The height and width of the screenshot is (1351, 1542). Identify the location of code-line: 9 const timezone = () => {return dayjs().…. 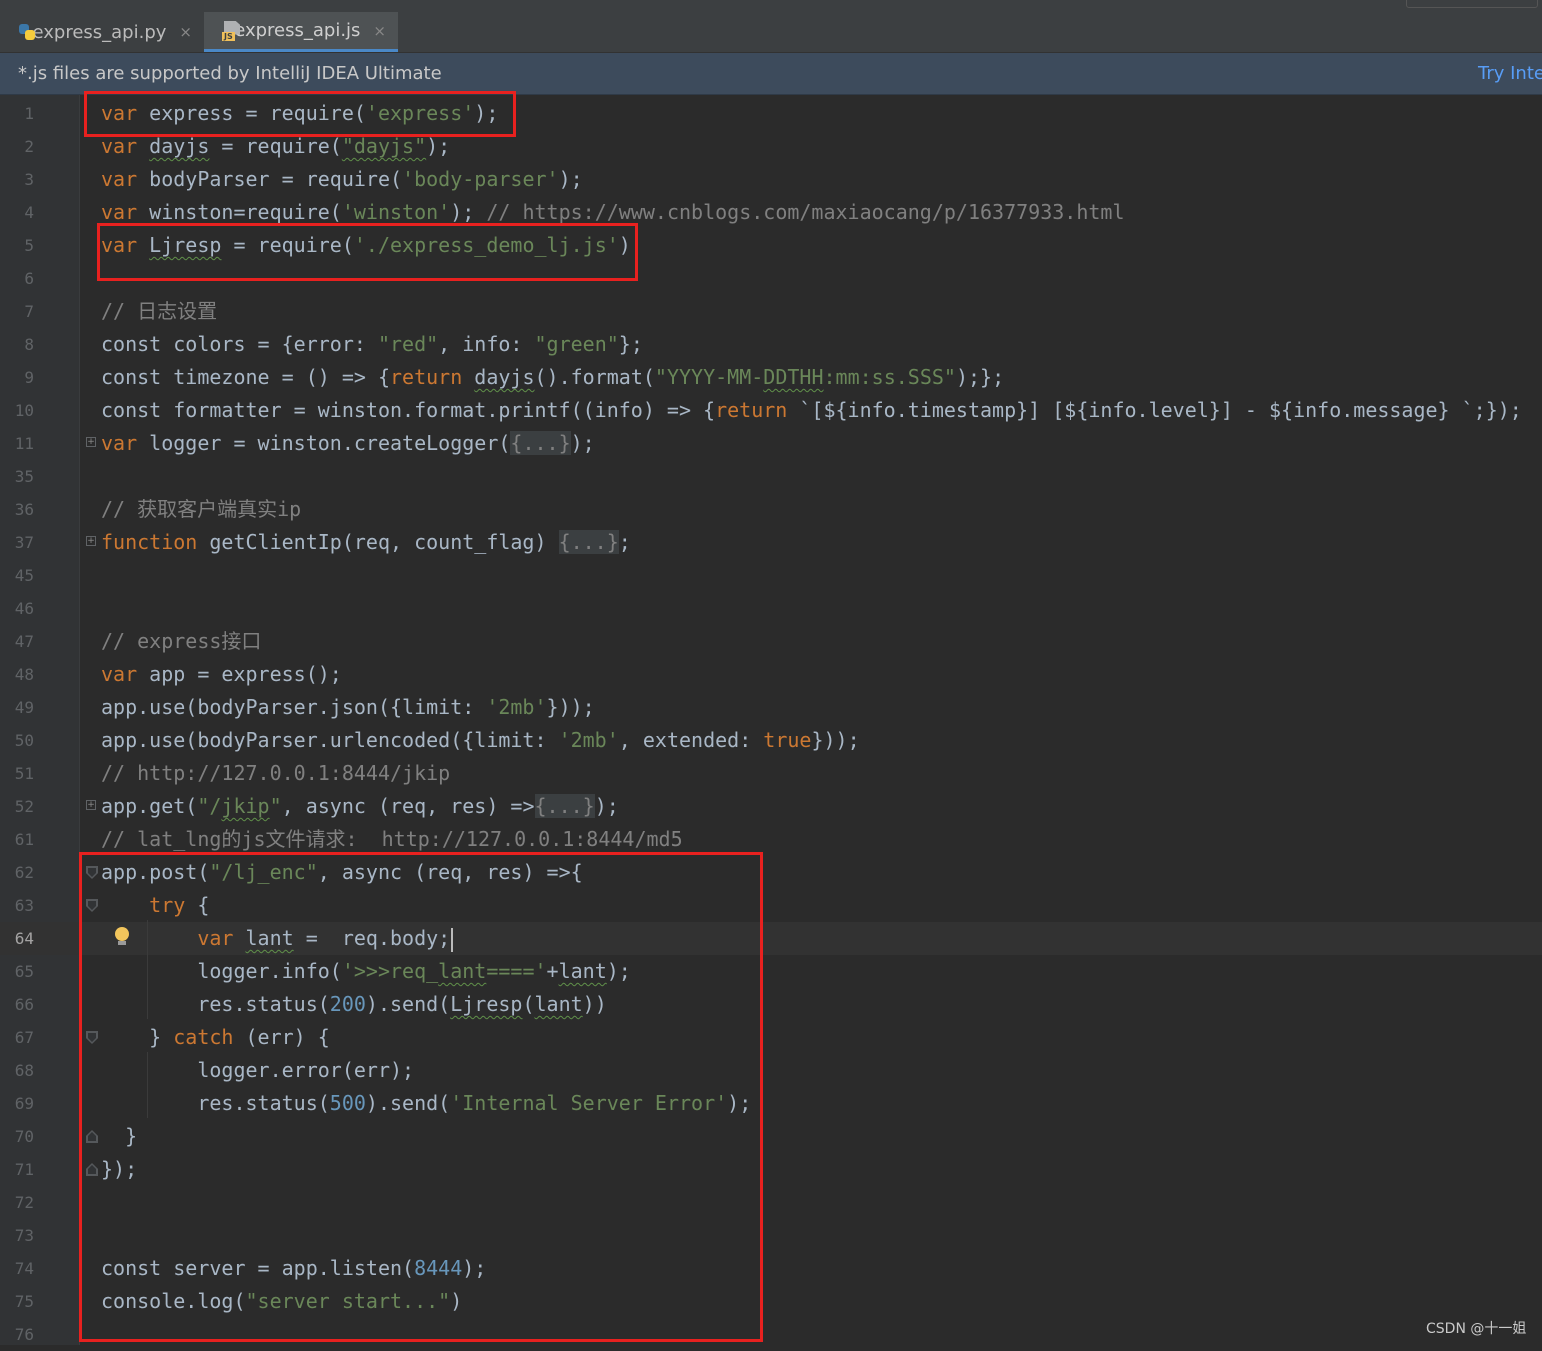
(771, 377).